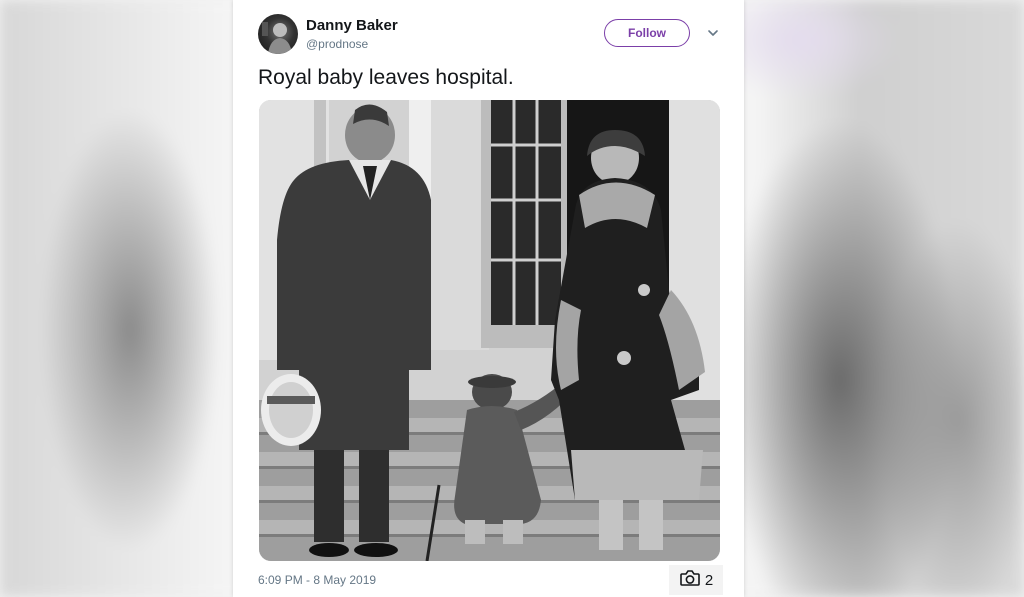 Image resolution: width=1024 pixels, height=597 pixels. What do you see at coordinates (709, 580) in the screenshot?
I see `photo-count-label: 2` at bounding box center [709, 580].